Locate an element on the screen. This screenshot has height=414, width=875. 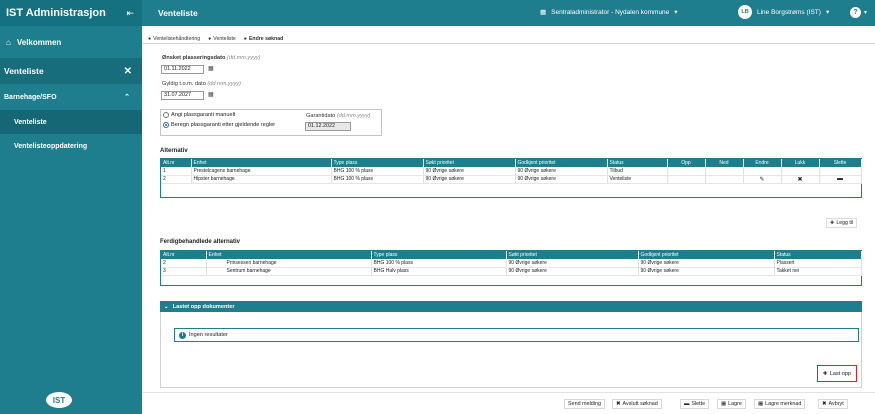
sidebar-item-label: Venteliste­oppdatering is located at coordinates (51, 146).